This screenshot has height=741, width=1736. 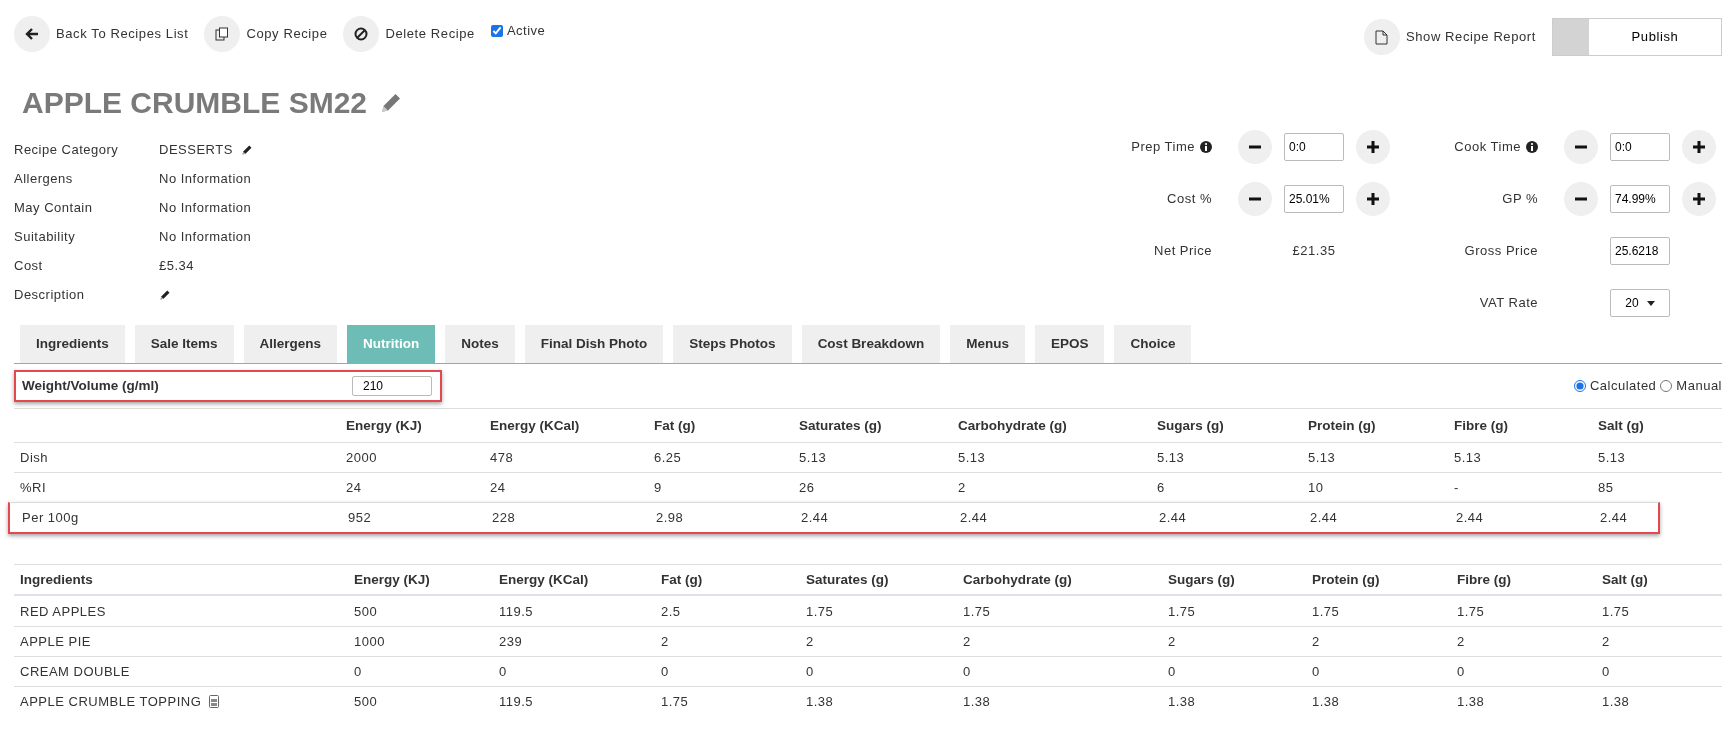 I want to click on tab: Sale Items, so click(x=184, y=344).